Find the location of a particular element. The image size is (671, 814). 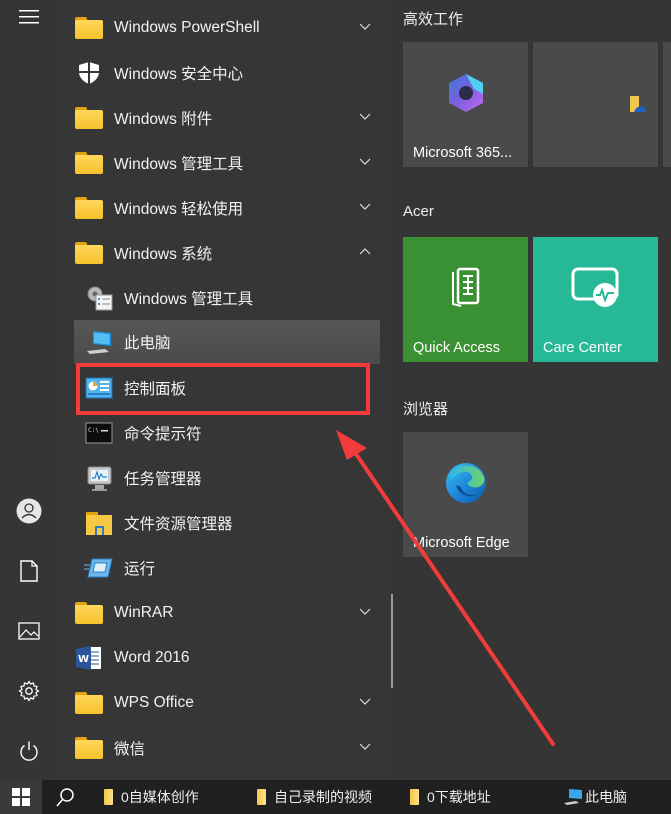

list-item-windows-system: Windows 系统 is located at coordinates (227, 253).